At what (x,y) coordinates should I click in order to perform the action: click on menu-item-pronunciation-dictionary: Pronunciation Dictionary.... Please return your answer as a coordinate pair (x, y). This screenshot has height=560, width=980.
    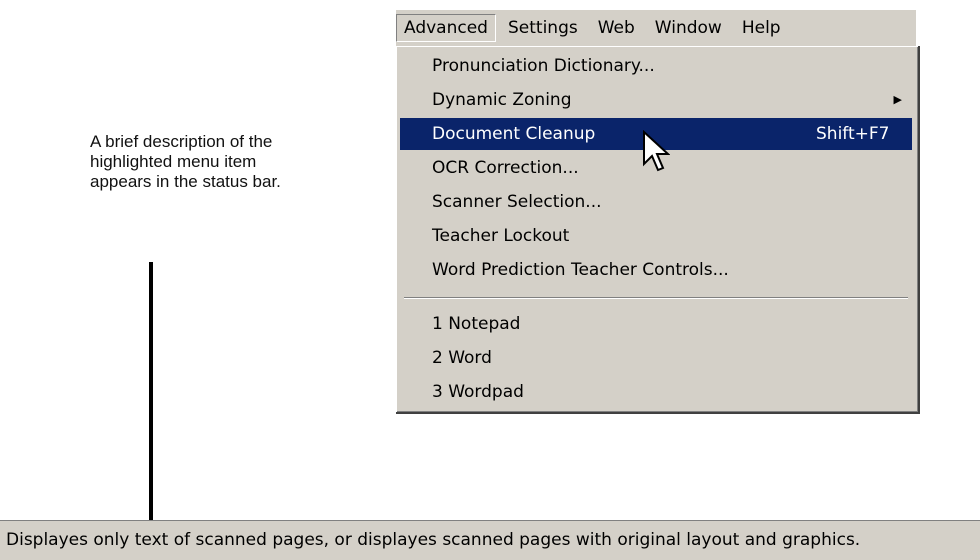
    Looking at the image, I should click on (656, 66).